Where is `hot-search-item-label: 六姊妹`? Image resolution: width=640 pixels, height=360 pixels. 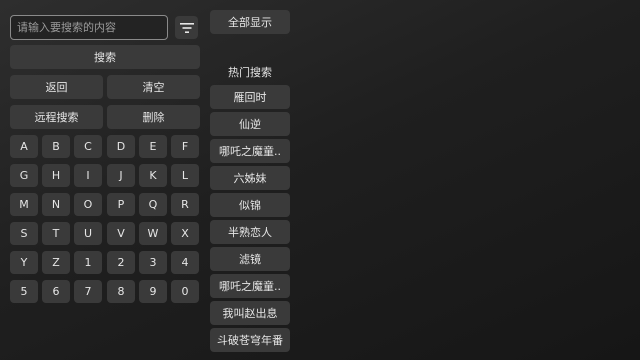
hot-search-item-label: 六姊妹 is located at coordinates (250, 178).